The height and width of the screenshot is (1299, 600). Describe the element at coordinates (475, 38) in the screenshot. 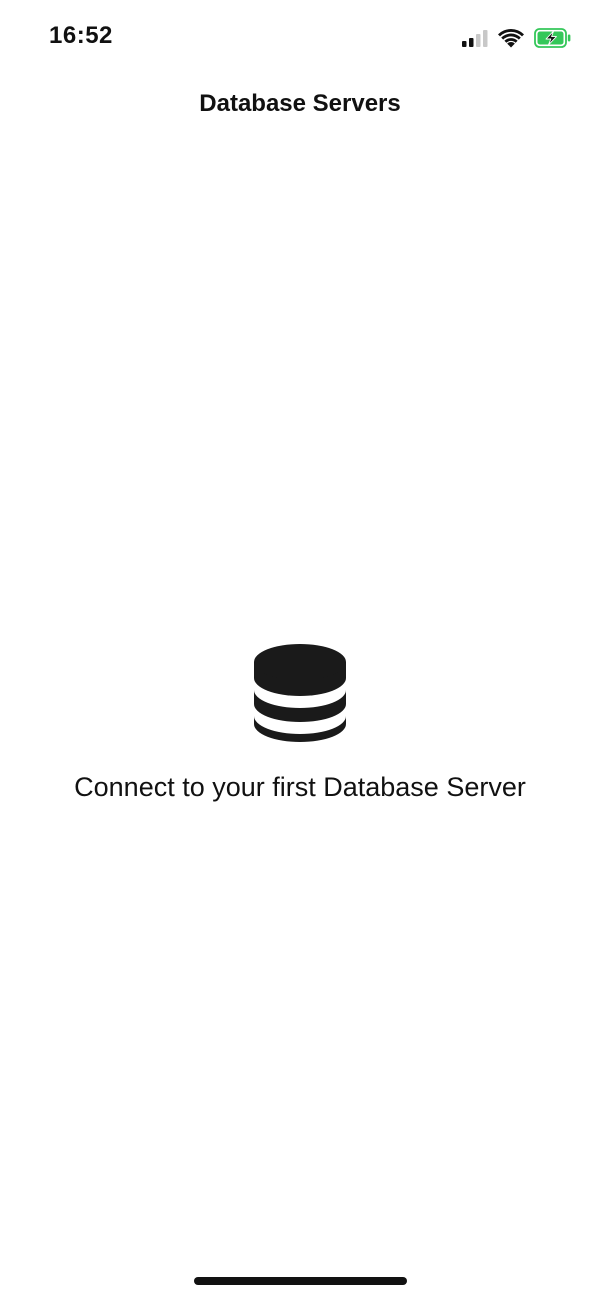

I see `cellular-signal-icon` at that location.